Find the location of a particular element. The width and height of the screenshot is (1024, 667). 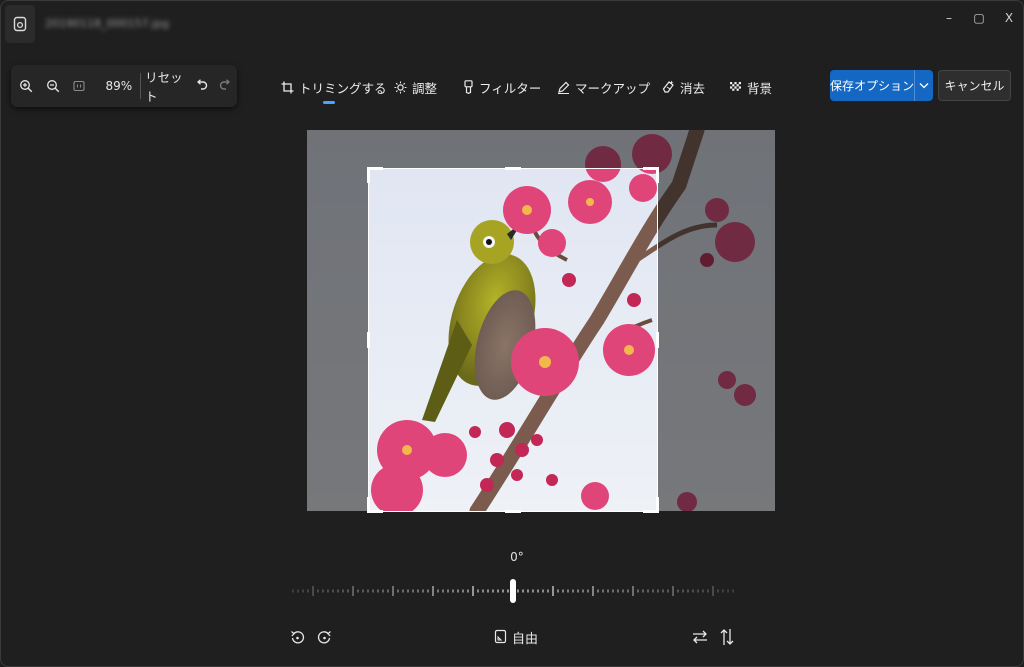

tab-erase: 消去 is located at coordinates (683, 87).